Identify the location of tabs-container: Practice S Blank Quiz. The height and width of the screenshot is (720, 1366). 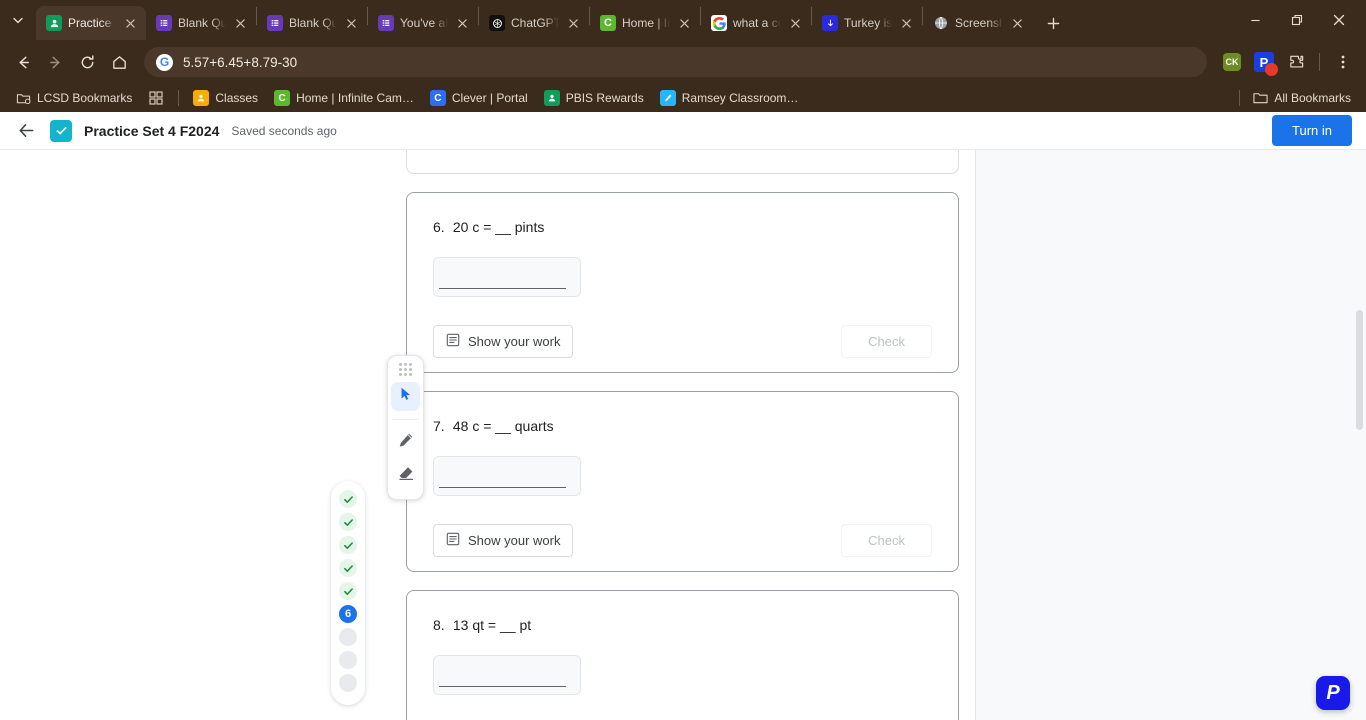
(635, 20).